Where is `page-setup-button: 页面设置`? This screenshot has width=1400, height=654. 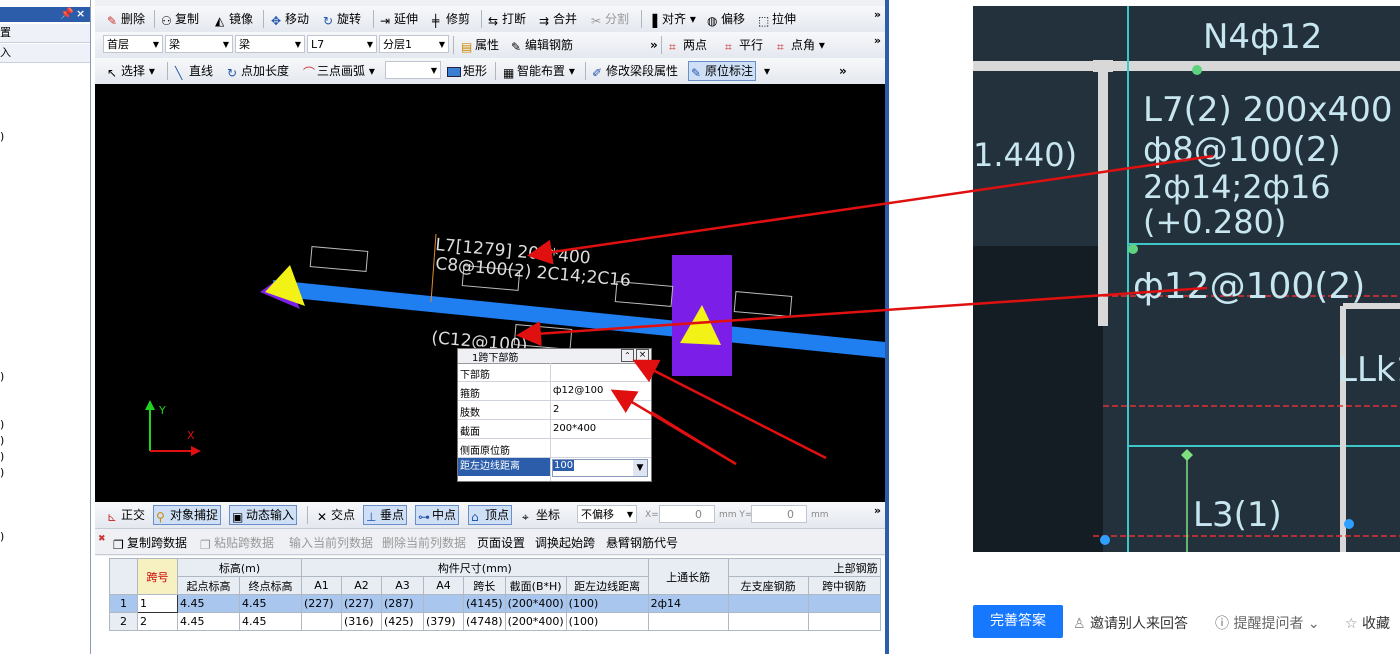
page-setup-button: 页面设置 is located at coordinates (501, 543).